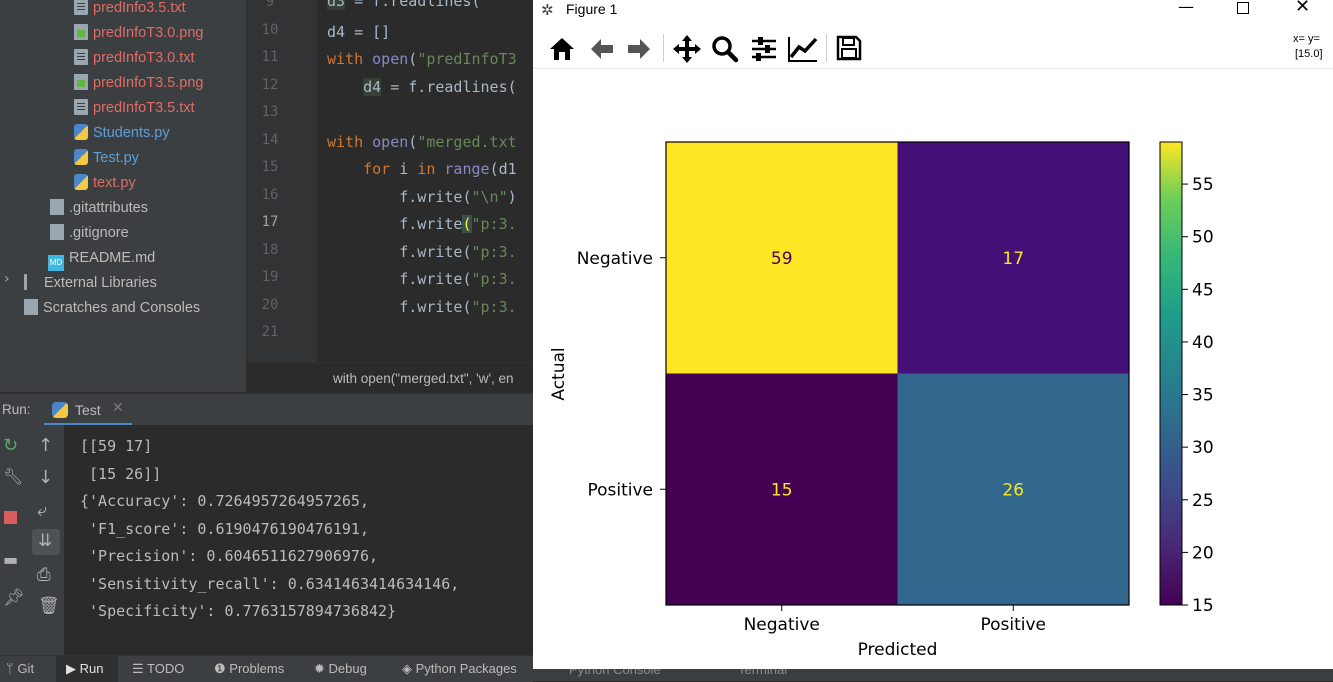 The width and height of the screenshot is (1333, 682). Describe the element at coordinates (118, 408) in the screenshot. I see `close-tab-icon: ✕` at that location.